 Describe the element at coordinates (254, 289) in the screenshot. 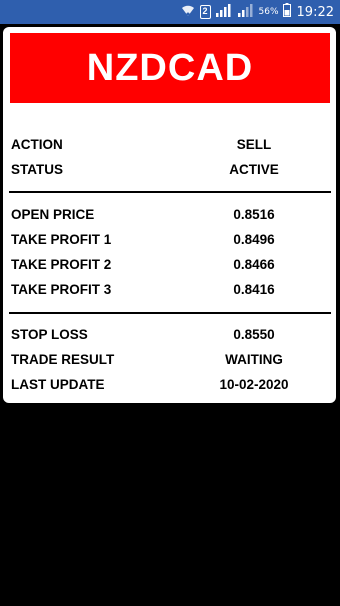

I see `take-profit-3-value: 0.8416` at that location.